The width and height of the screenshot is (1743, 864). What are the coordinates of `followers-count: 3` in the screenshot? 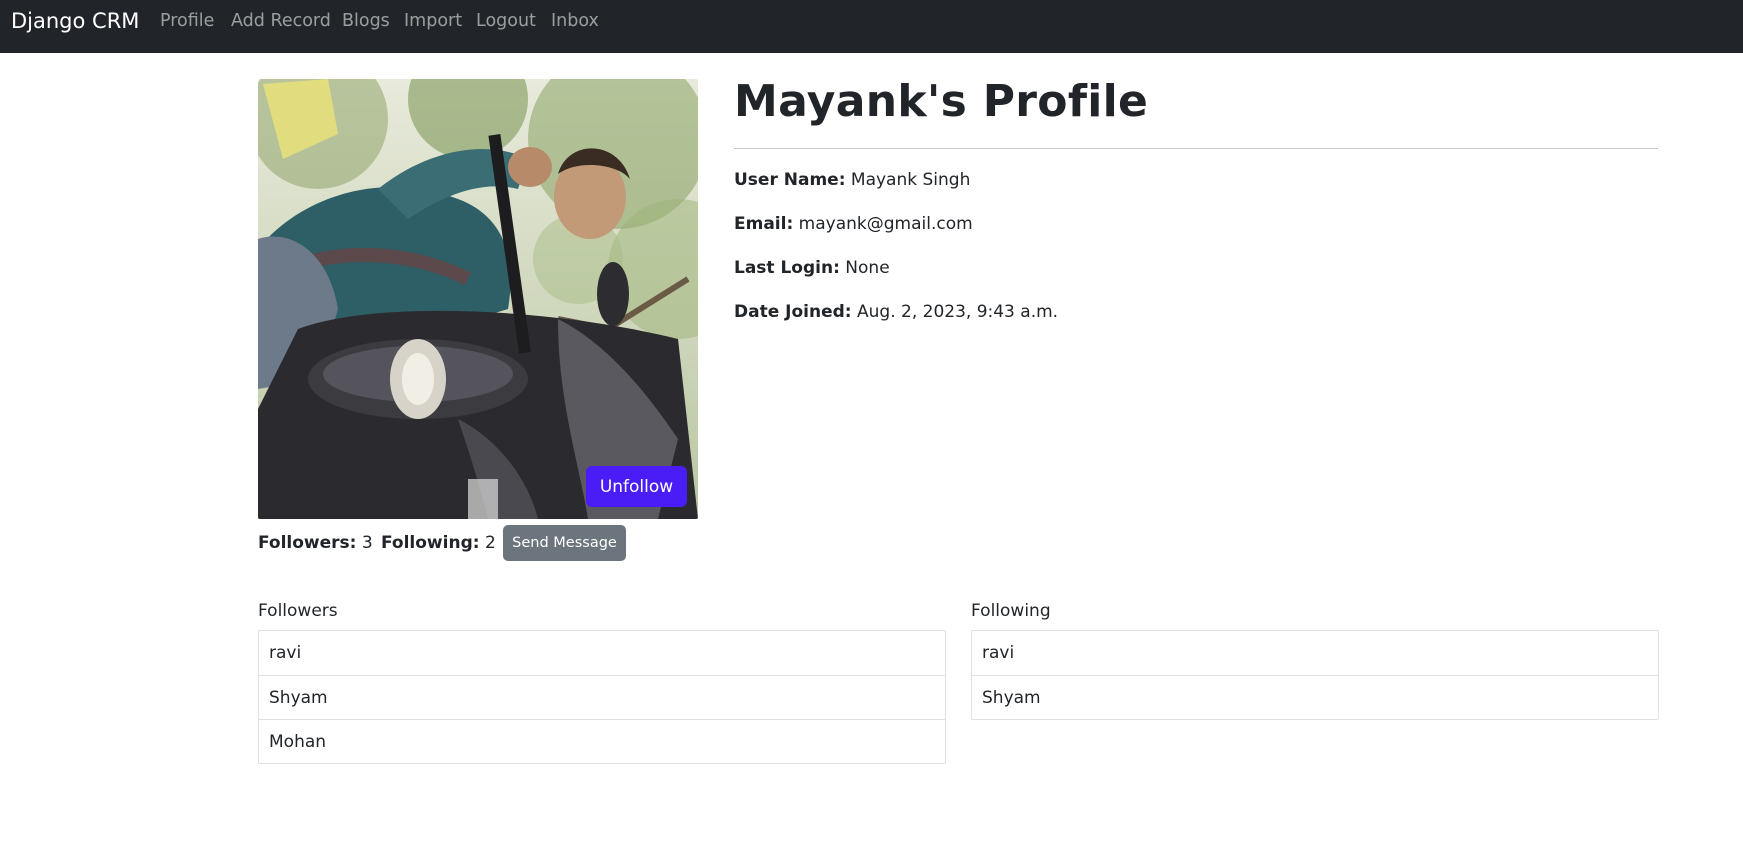 It's located at (367, 543).